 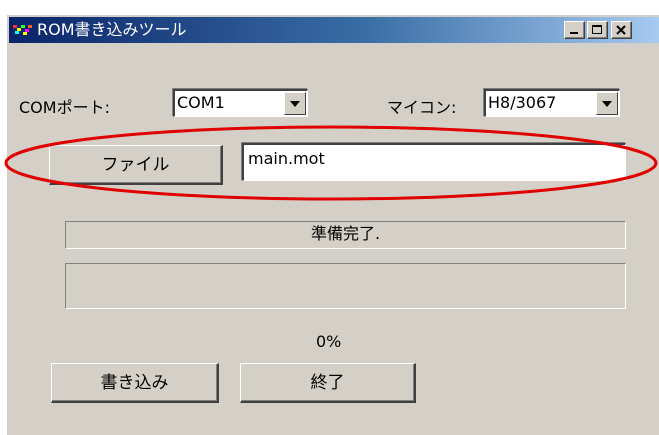 I want to click on minimize-button, so click(x=574, y=30).